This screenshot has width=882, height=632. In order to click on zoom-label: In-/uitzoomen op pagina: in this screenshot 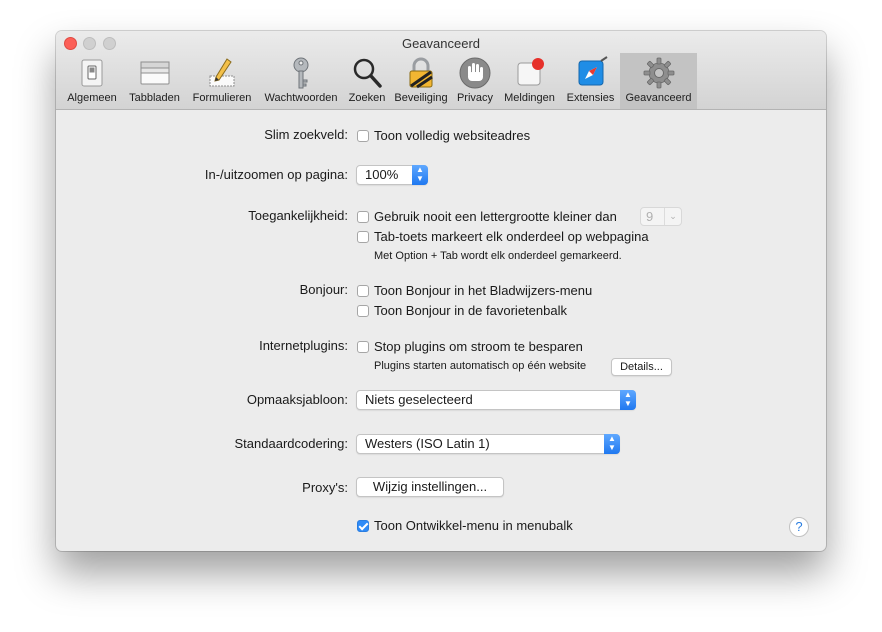, I will do `click(276, 174)`.